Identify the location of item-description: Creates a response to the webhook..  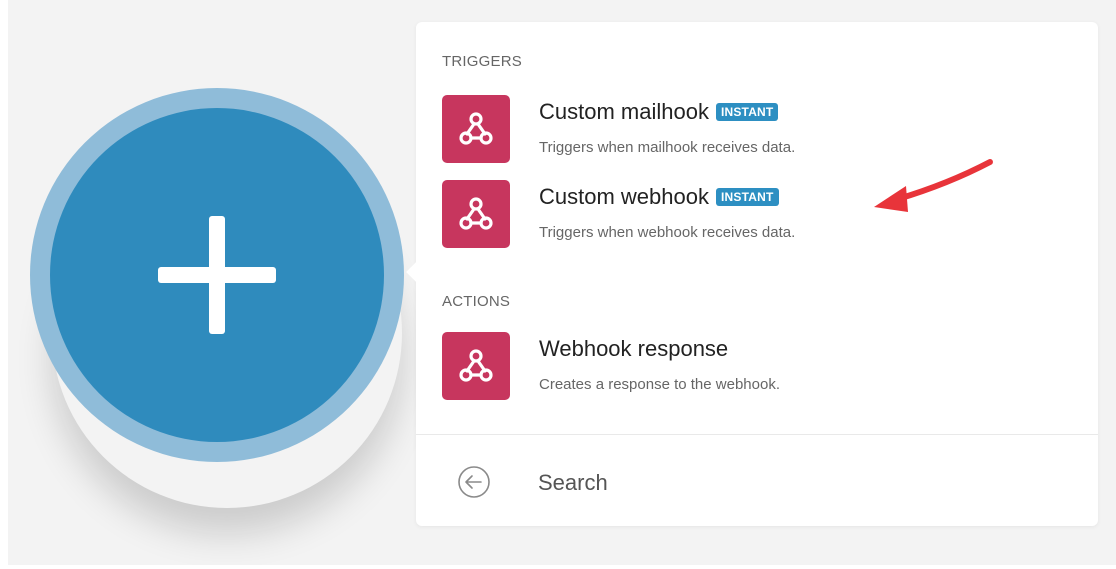
(659, 384).